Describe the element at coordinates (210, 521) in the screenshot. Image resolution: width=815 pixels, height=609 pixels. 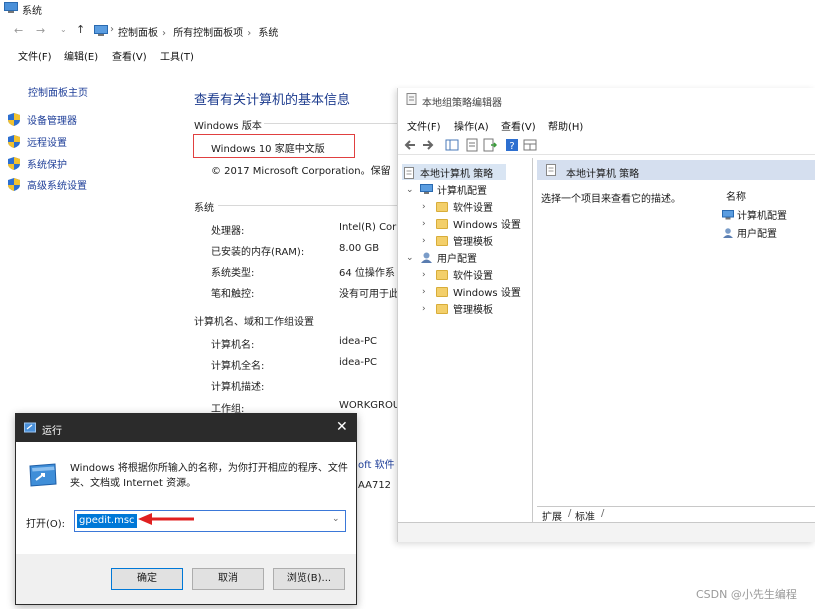
I see `run-command-input: gpedit.msc` at that location.